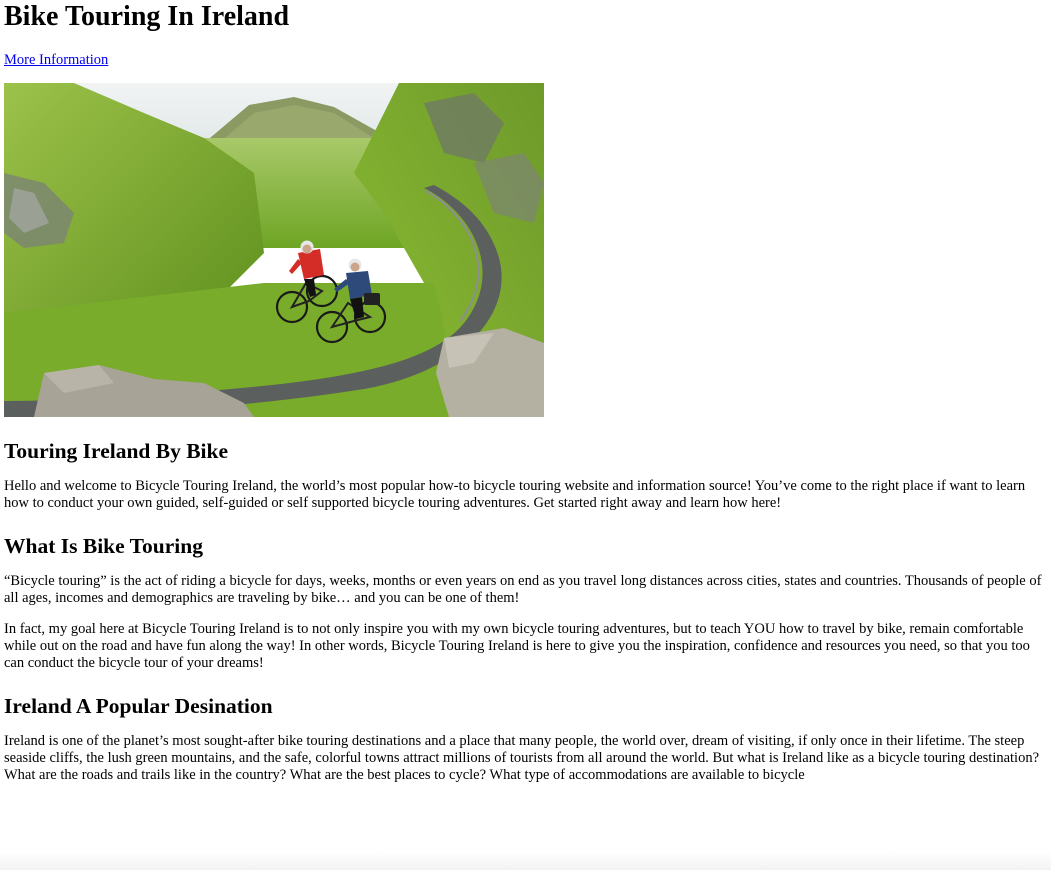 Image resolution: width=1051 pixels, height=870 pixels. I want to click on more-information-link: More Information, so click(56, 60).